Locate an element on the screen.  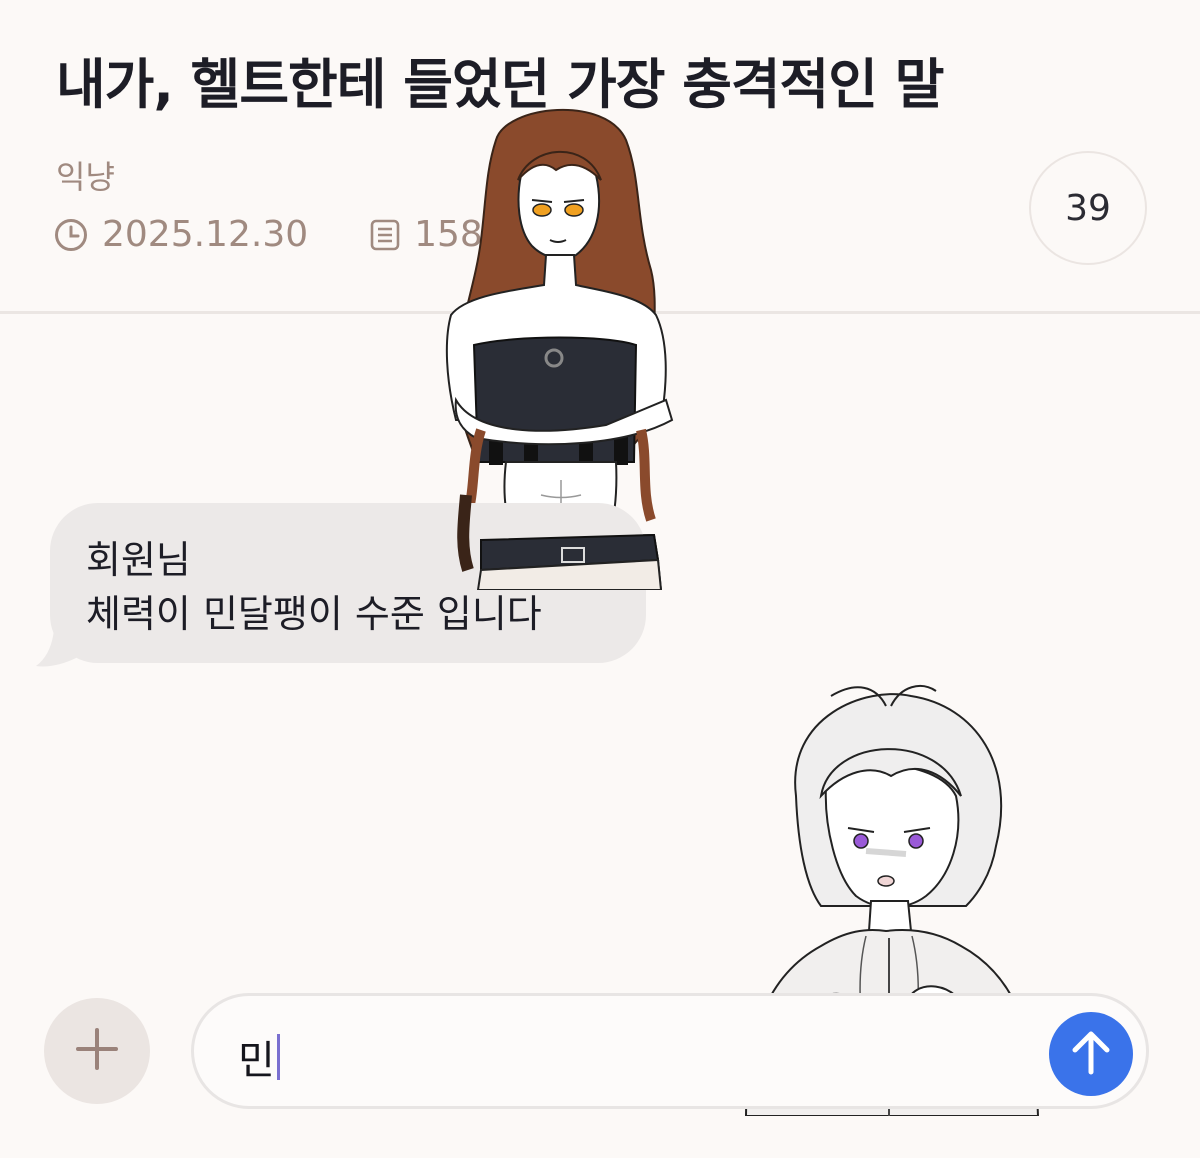
message-line: 회원님 is located at coordinates (138, 560).